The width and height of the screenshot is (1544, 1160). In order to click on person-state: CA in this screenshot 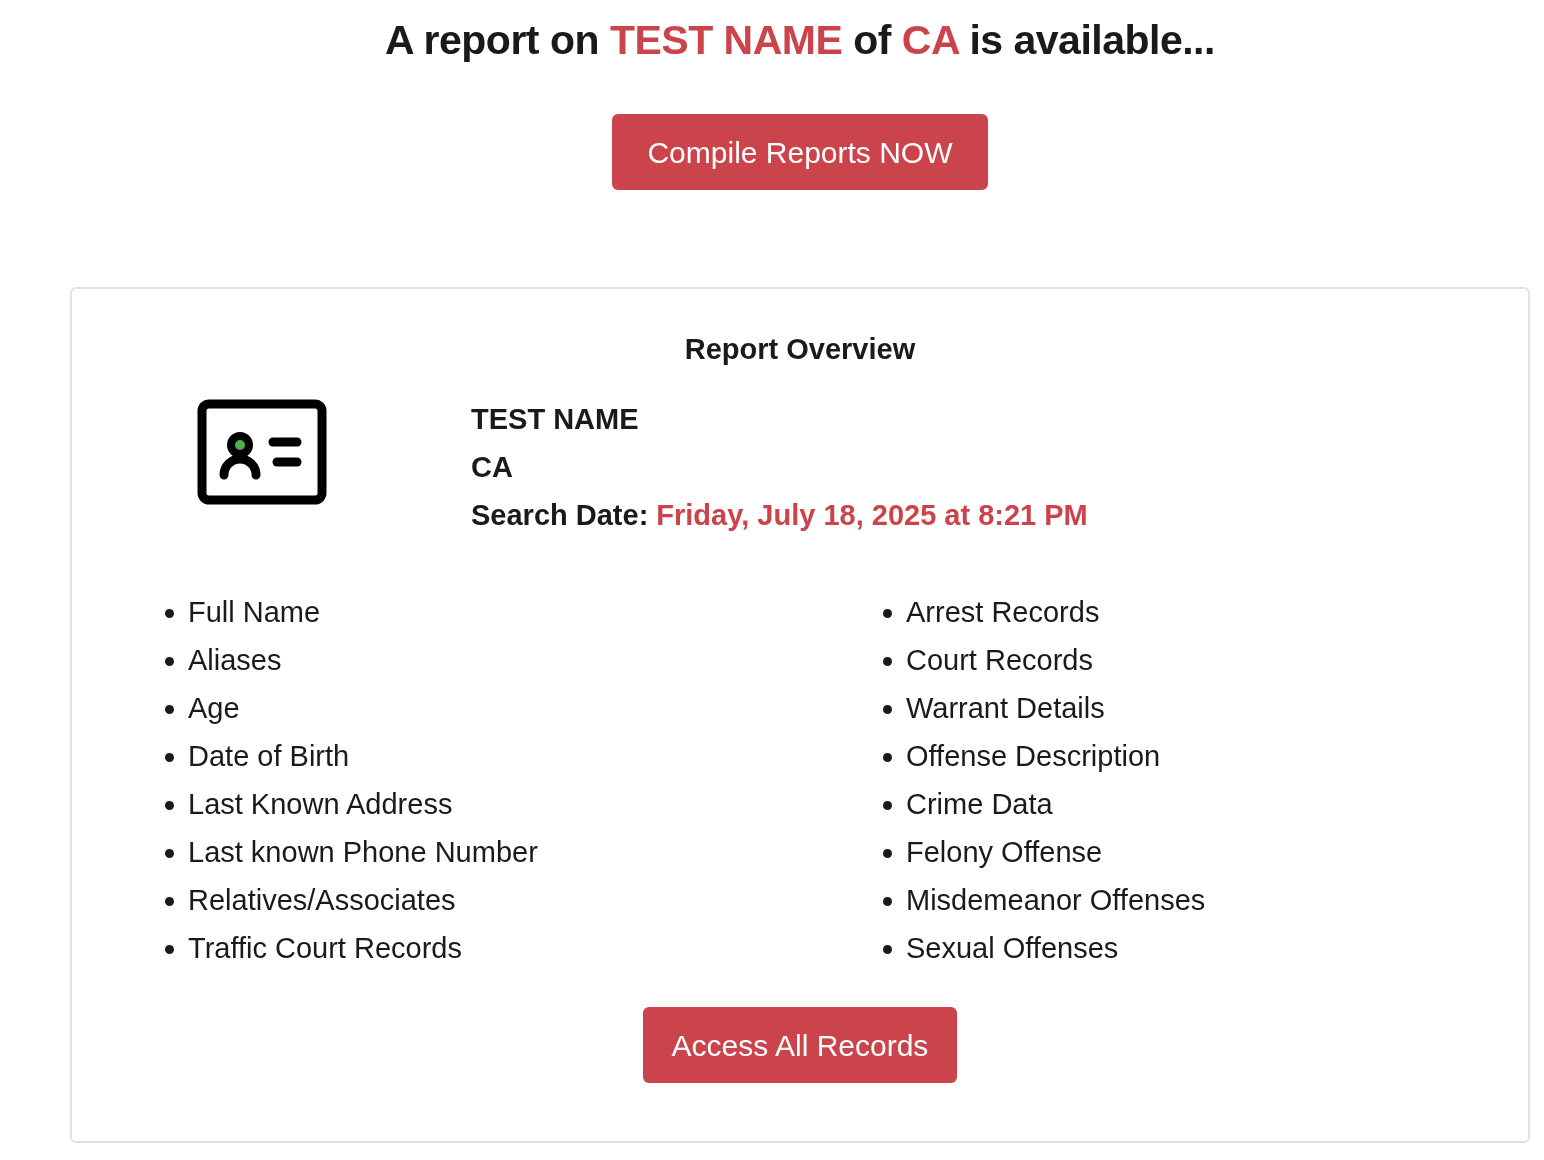, I will do `click(492, 467)`.